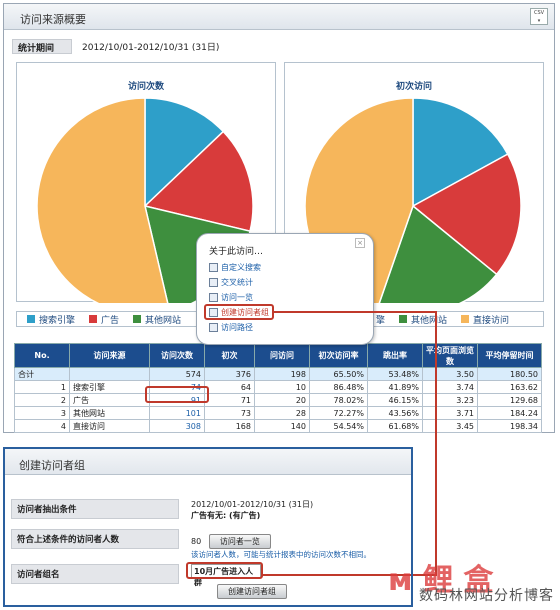 This screenshot has height=610, width=560. What do you see at coordinates (151, 47) in the screenshot?
I see `period-value: 2012/10/01-2012/10/31 (31日)` at bounding box center [151, 47].